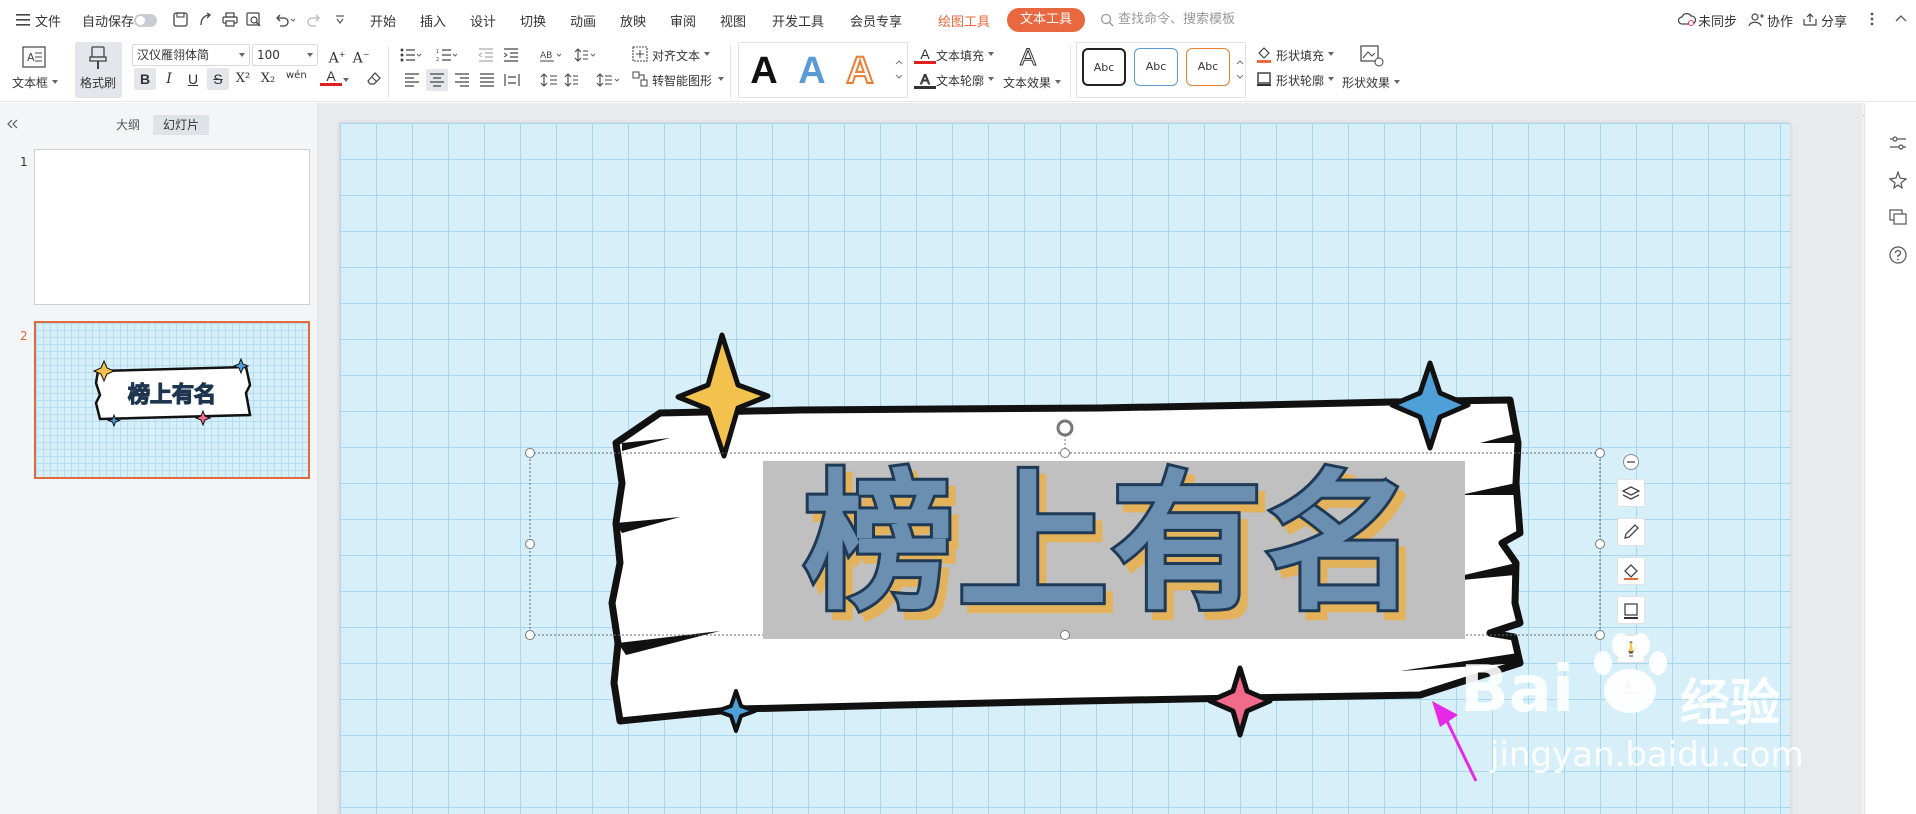 The height and width of the screenshot is (814, 1916). What do you see at coordinates (608, 80) in the screenshot?
I see `line-spacing-more-icon` at bounding box center [608, 80].